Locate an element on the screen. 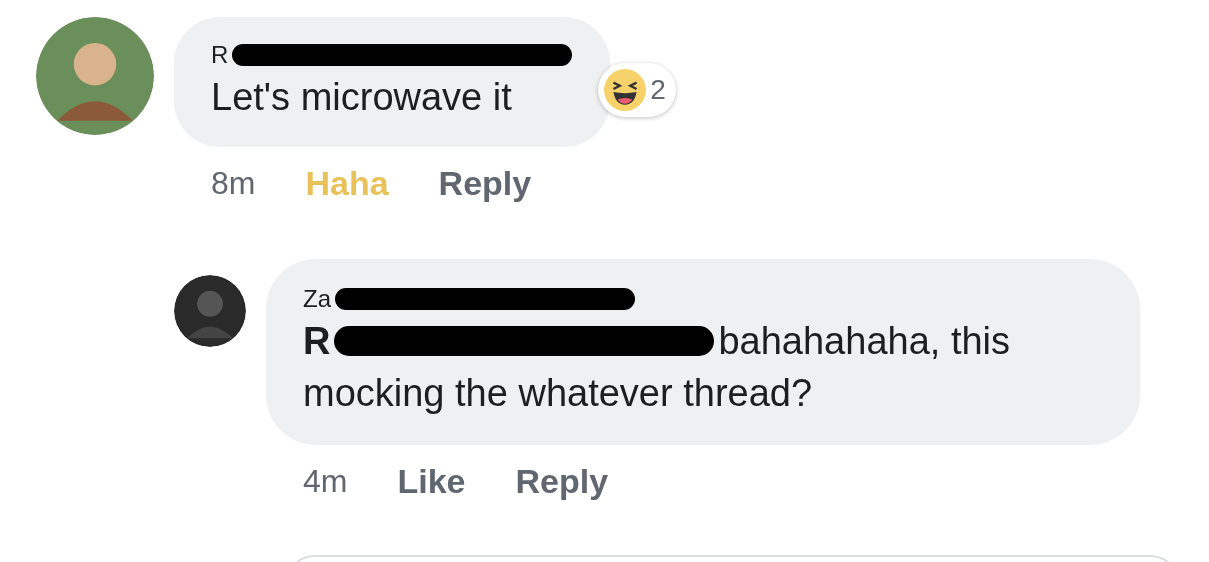  reaction-badge: 2 is located at coordinates (637, 90).